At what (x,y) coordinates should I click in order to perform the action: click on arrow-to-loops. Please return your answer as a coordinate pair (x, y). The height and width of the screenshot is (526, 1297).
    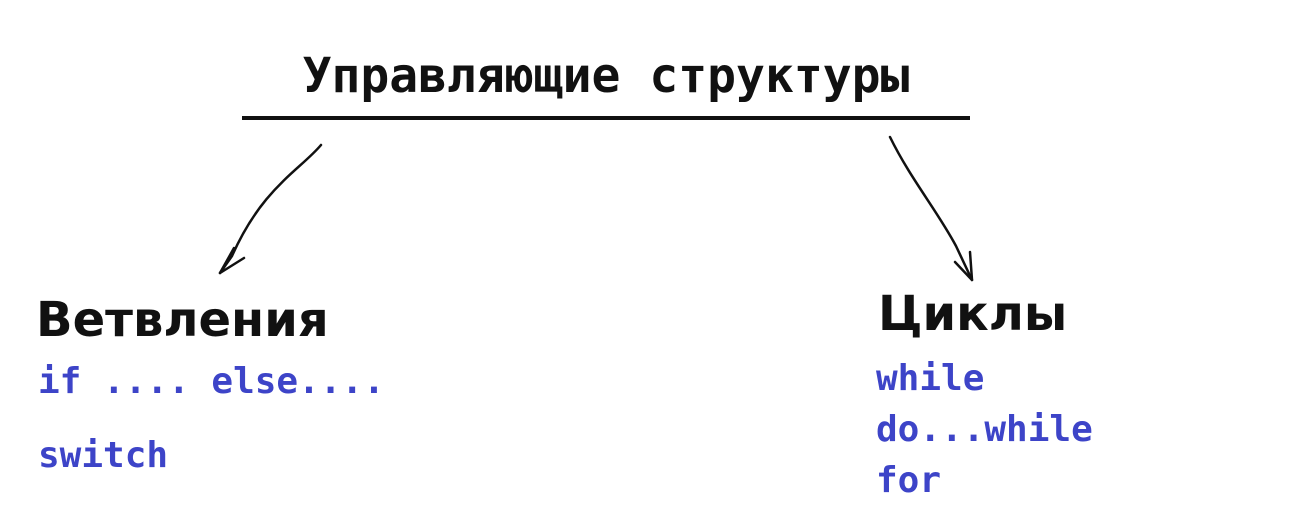
    Looking at the image, I should click on (931, 208).